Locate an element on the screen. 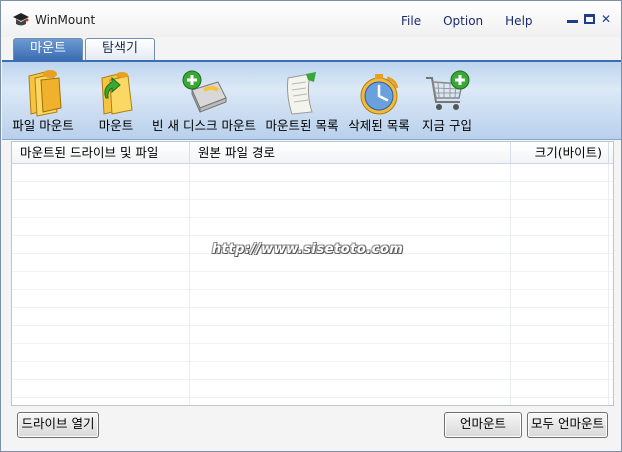 This screenshot has height=452, width=622. menu-file: File is located at coordinates (411, 21).